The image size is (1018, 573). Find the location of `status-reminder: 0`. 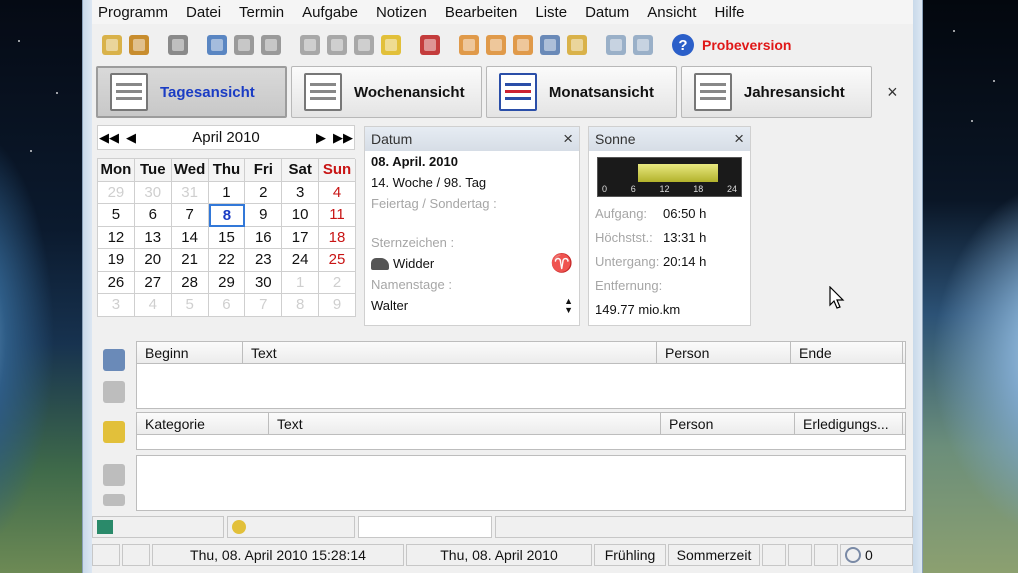

status-reminder: 0 is located at coordinates (876, 555).